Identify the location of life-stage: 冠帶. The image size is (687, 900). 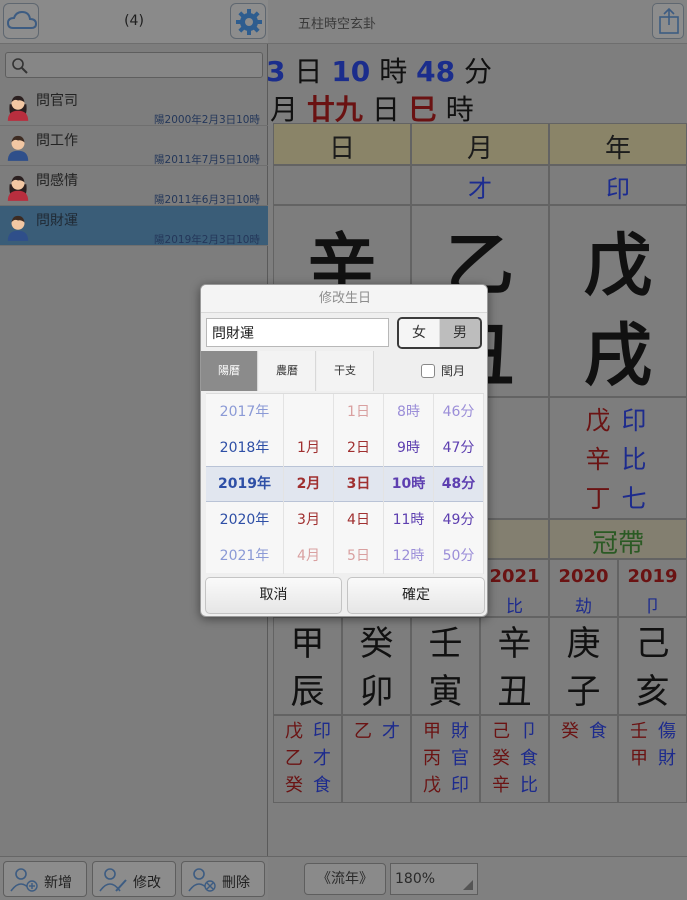
(617, 544).